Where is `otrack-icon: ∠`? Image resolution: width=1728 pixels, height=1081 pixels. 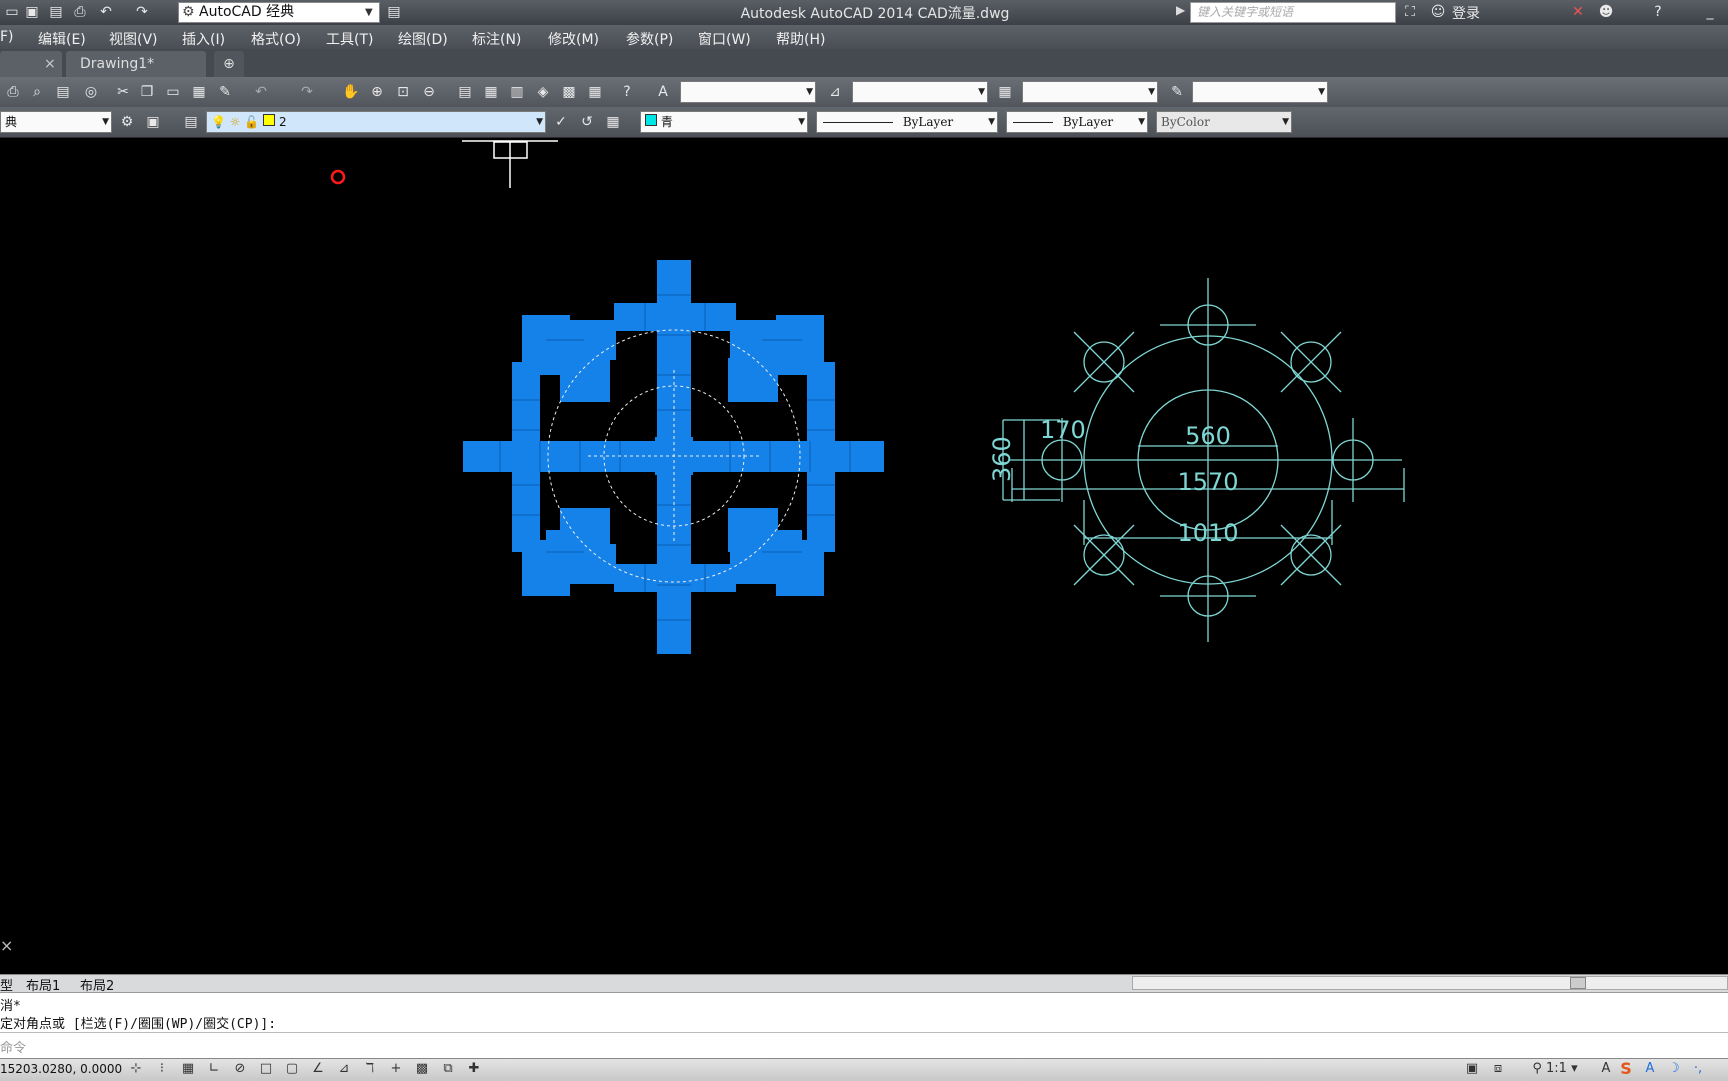 otrack-icon: ∠ is located at coordinates (318, 1069).